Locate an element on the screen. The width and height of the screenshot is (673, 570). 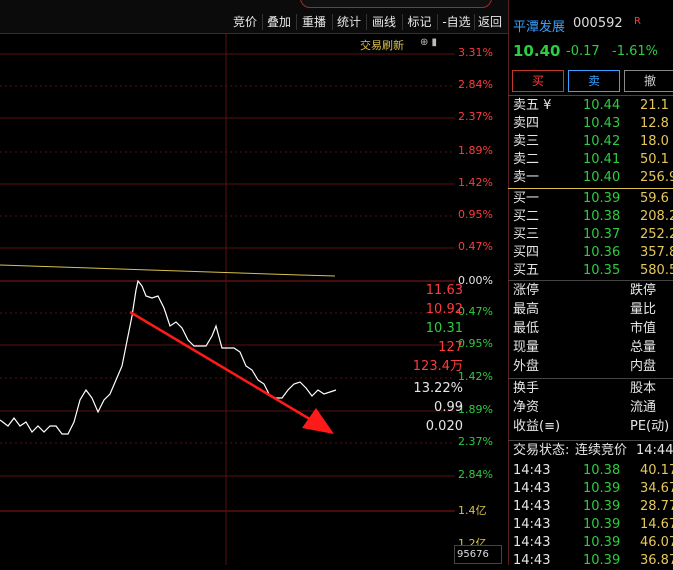
price-change: -0.17 is located at coordinates (583, 51).